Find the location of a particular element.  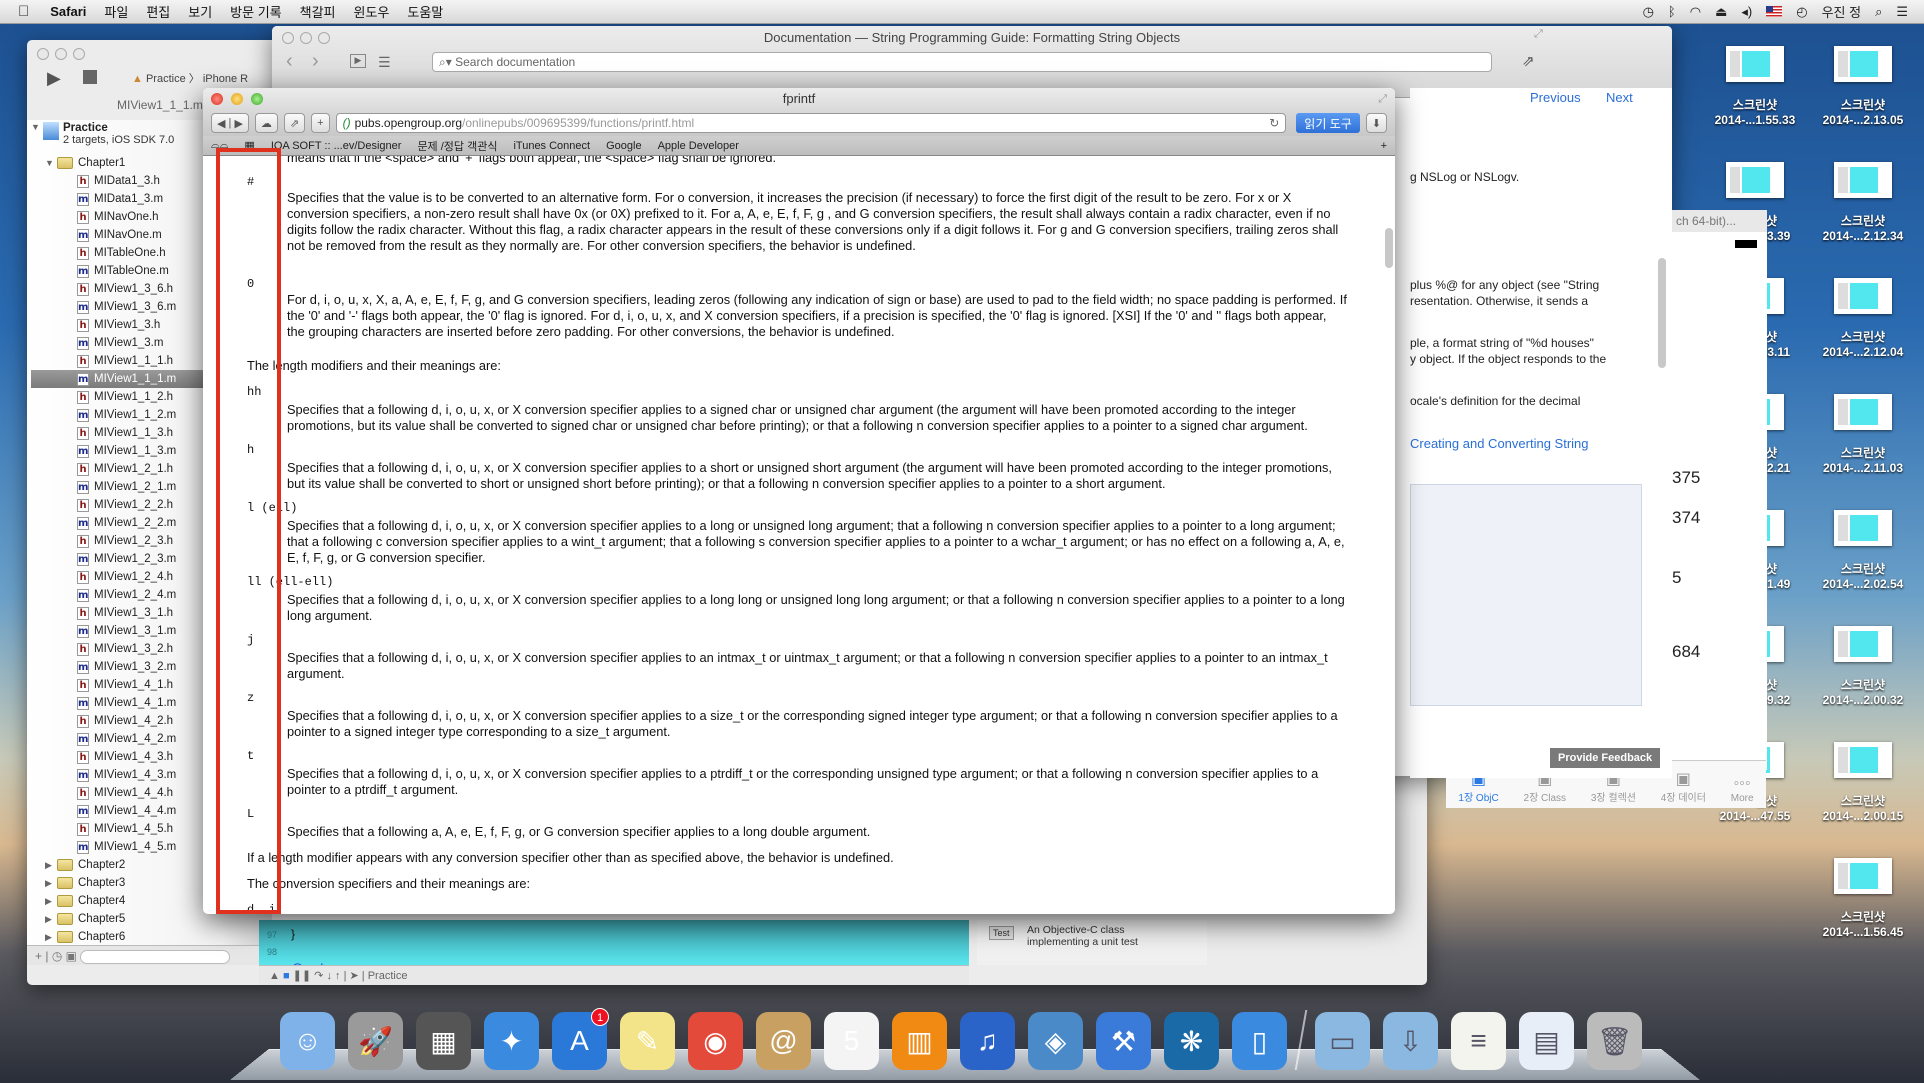

share-button: ⇗ is located at coordinates (294, 123).